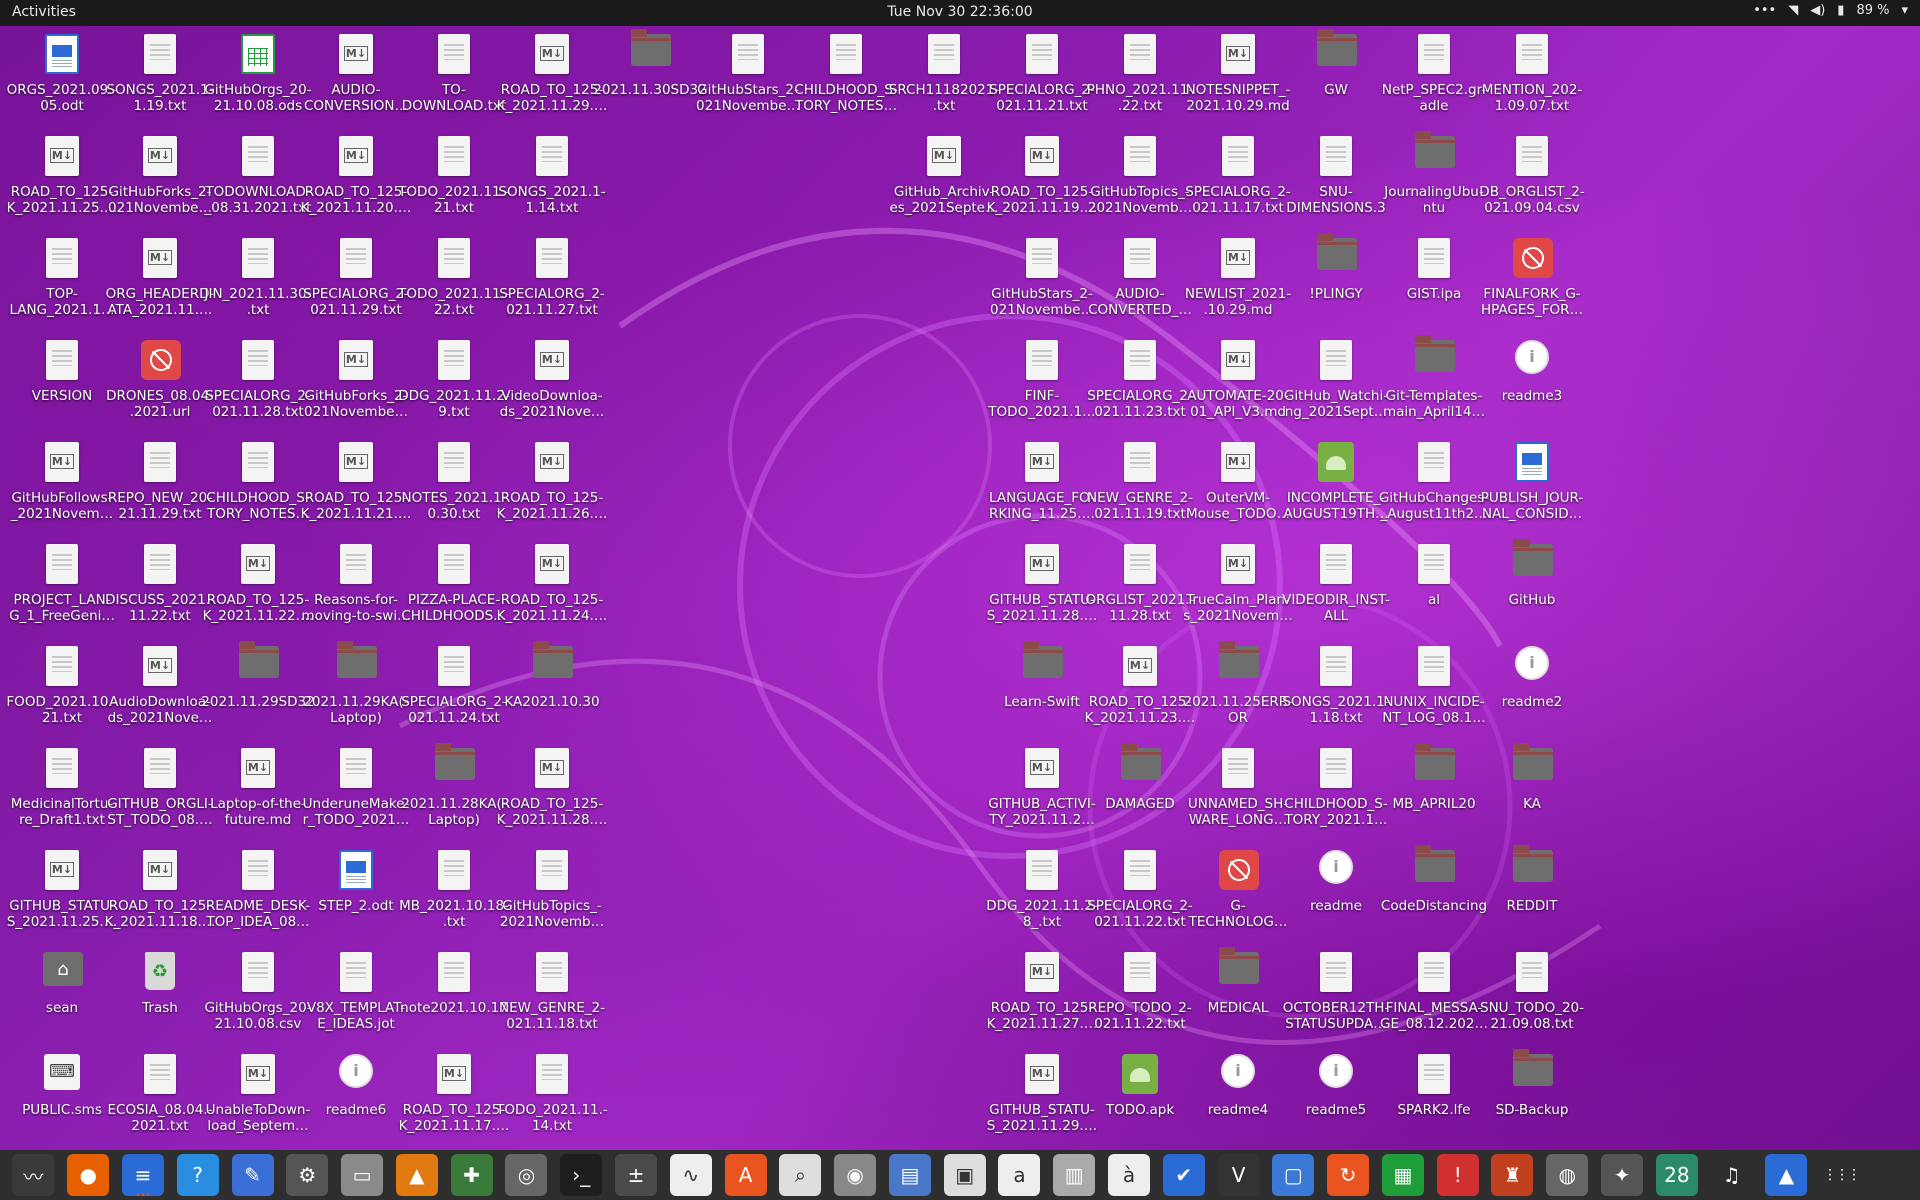 The image size is (1920, 1200). I want to click on desktop-icon-label: KA, so click(1532, 804).